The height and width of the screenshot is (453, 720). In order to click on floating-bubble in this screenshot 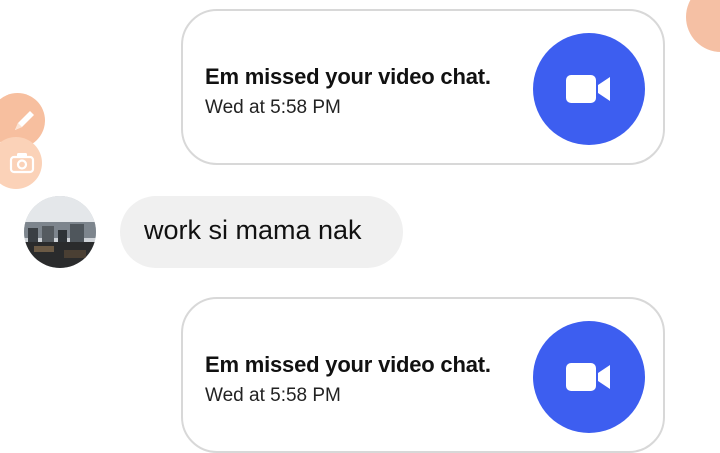, I will do `click(703, 26)`.